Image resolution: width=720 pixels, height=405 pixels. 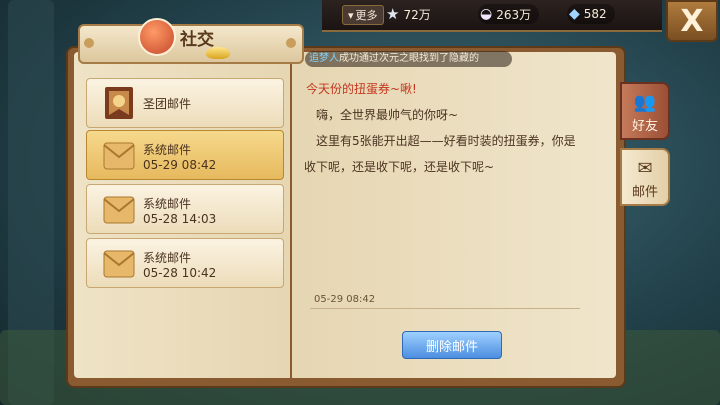 I want to click on resource-gem-value: 582, so click(x=595, y=14).